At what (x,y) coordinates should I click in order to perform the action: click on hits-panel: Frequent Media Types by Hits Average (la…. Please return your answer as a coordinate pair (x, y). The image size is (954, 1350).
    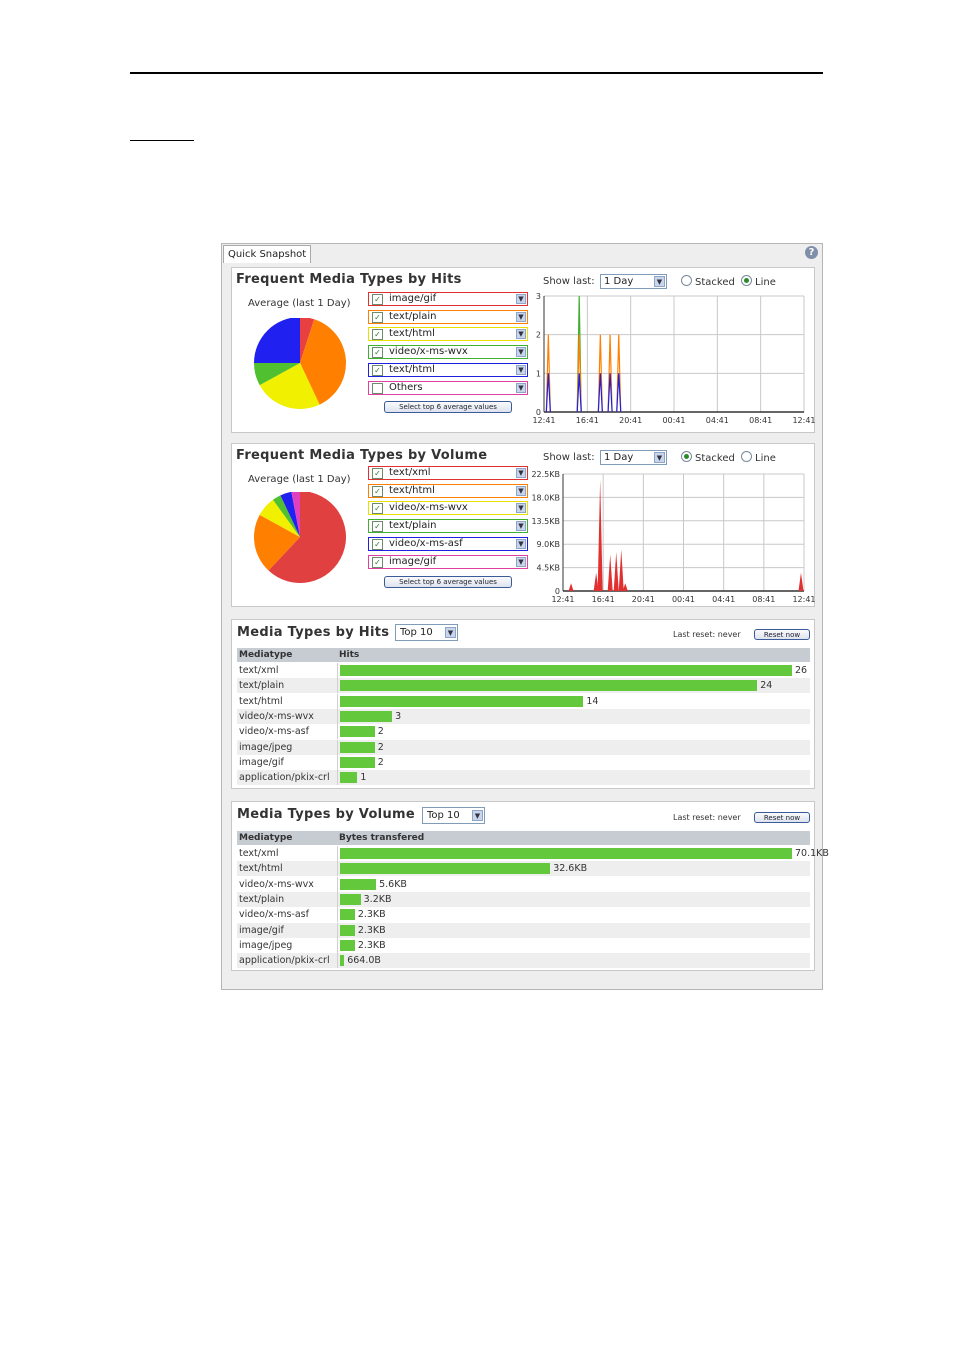
    Looking at the image, I should click on (523, 350).